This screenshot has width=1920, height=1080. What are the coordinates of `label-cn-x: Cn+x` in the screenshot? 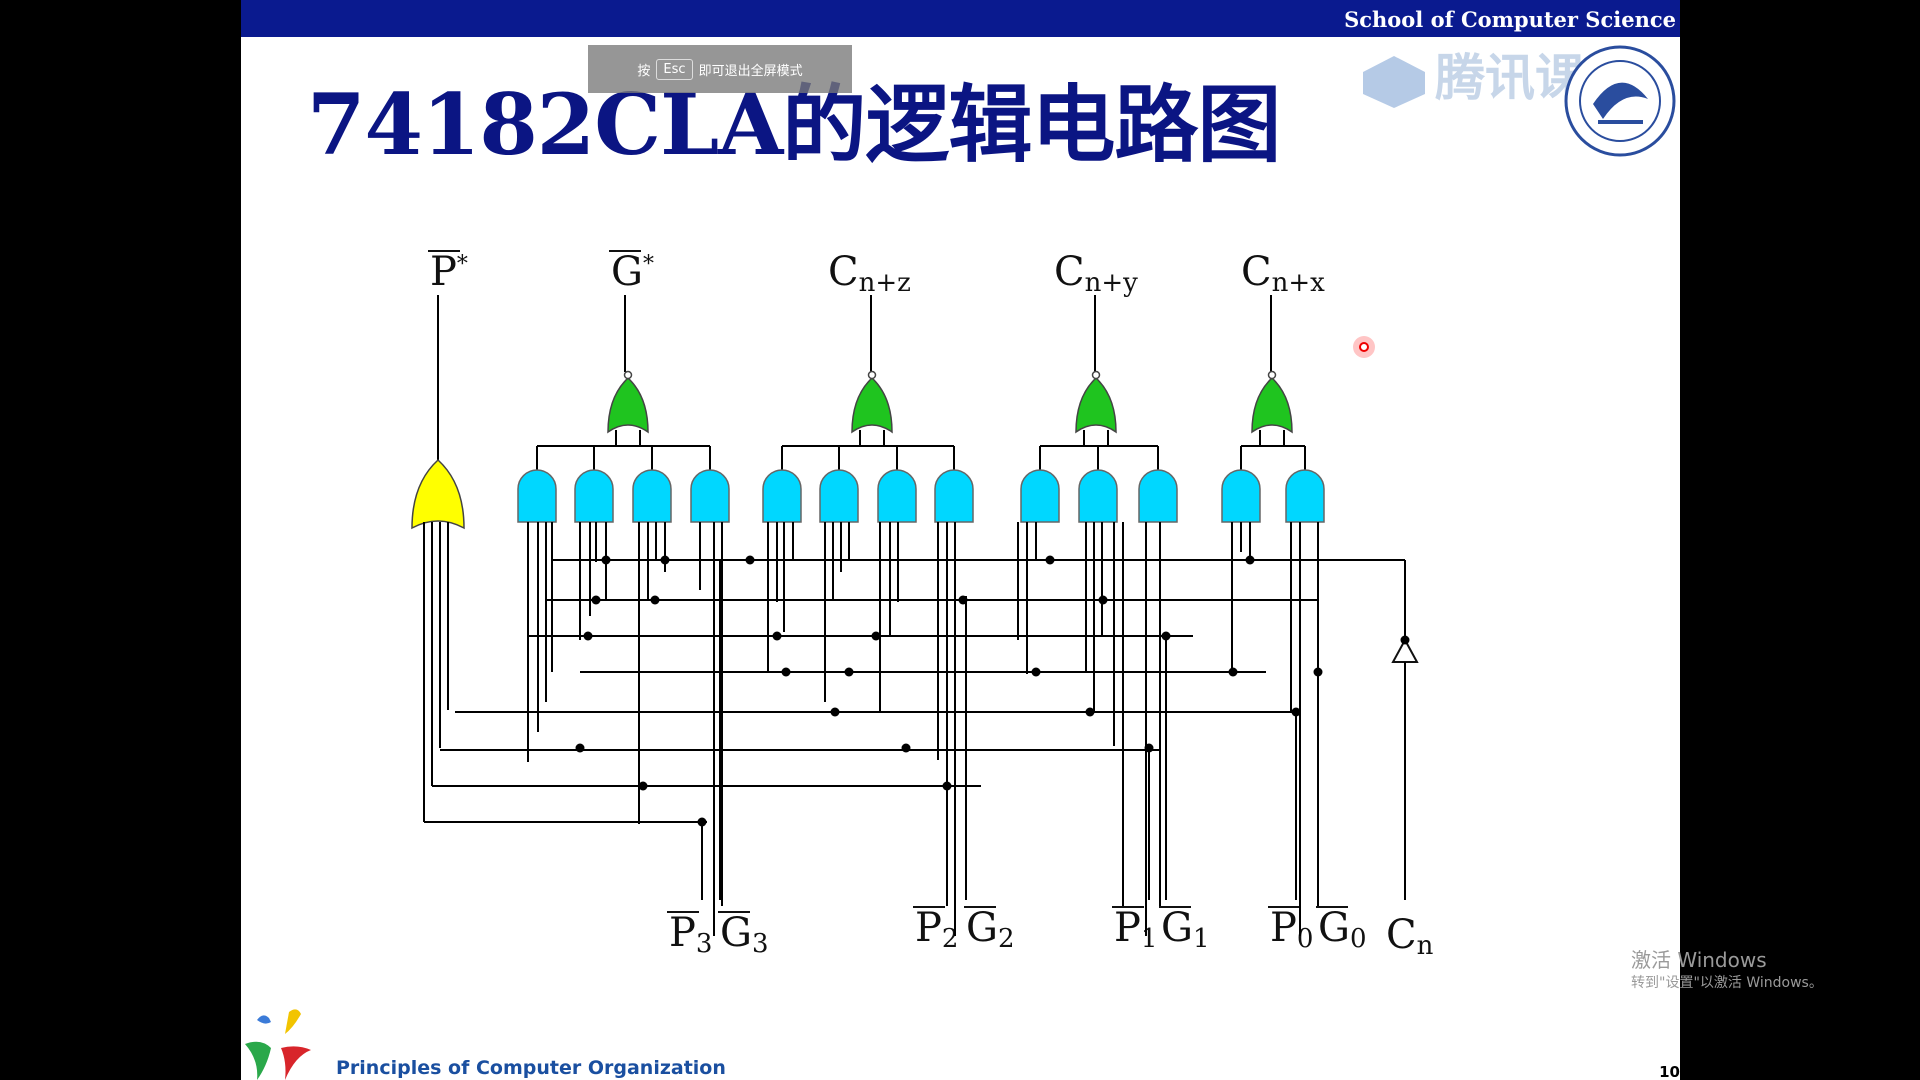 It's located at (1283, 273).